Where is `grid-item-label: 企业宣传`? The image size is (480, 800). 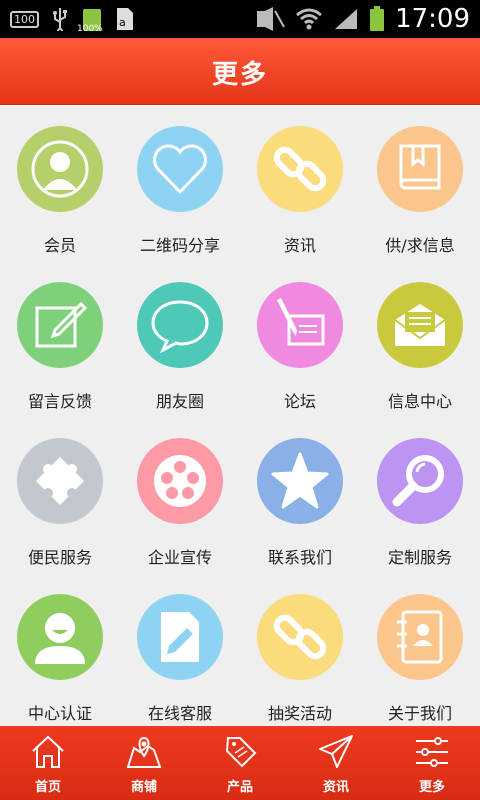
grid-item-label: 企业宣传 is located at coordinates (179, 557).